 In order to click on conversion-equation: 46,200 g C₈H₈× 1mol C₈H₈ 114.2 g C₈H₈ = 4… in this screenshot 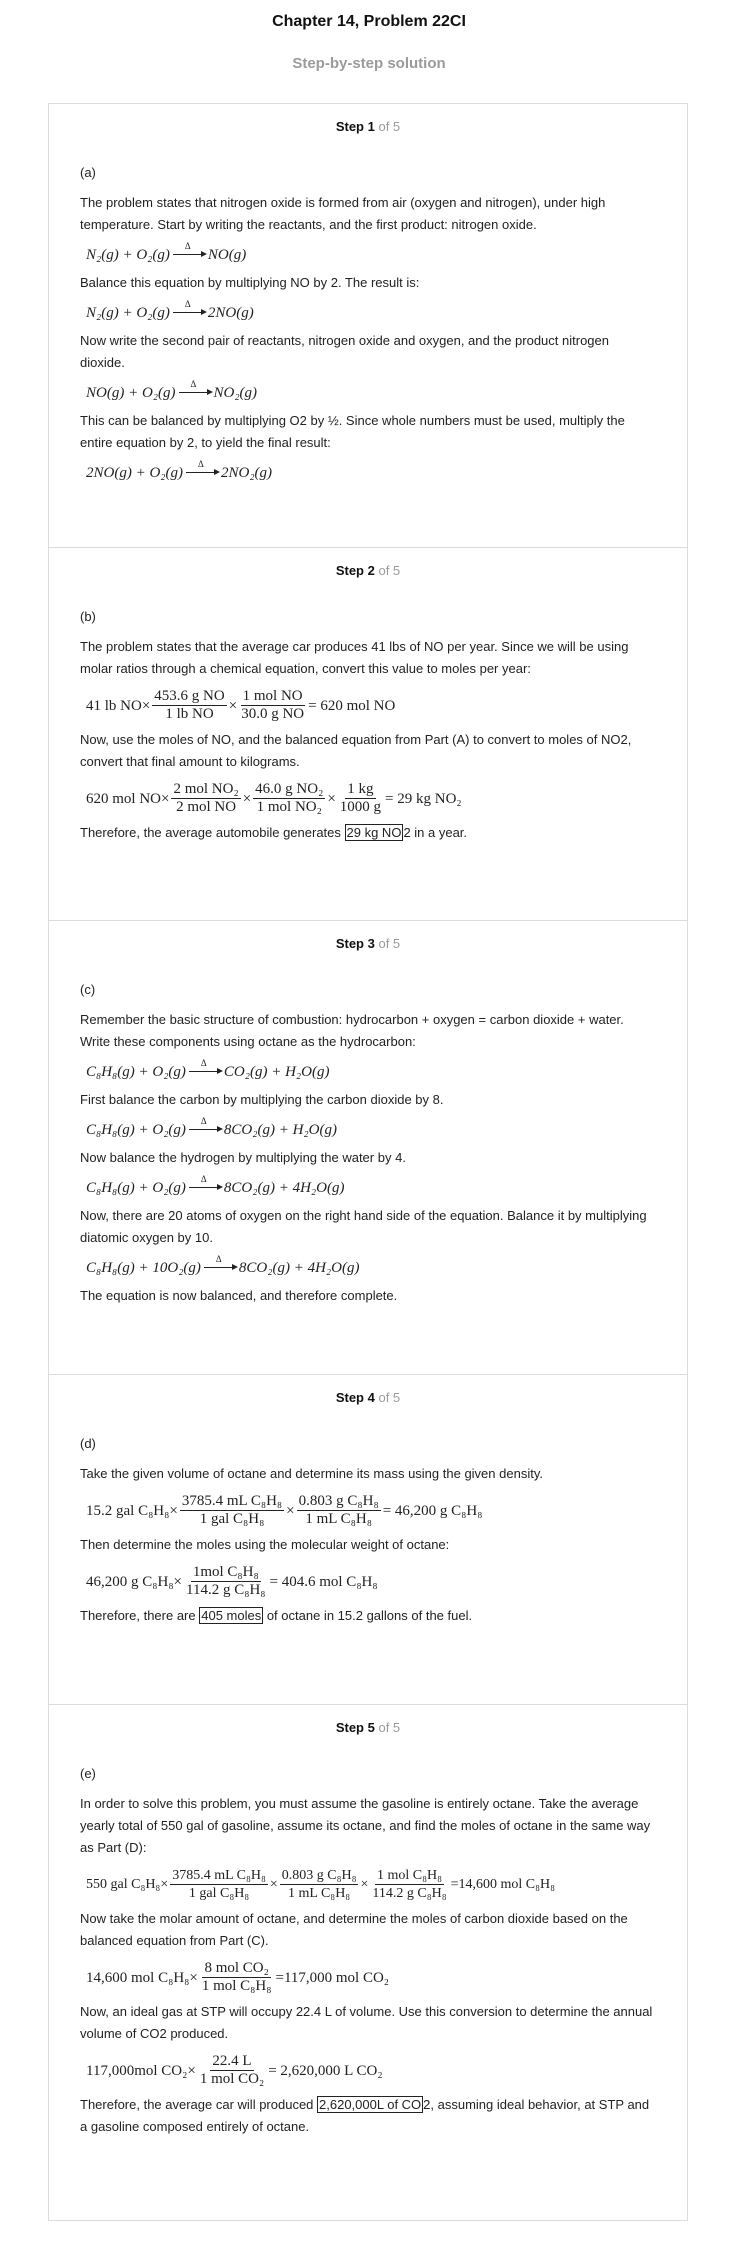, I will do `click(232, 1581)`.